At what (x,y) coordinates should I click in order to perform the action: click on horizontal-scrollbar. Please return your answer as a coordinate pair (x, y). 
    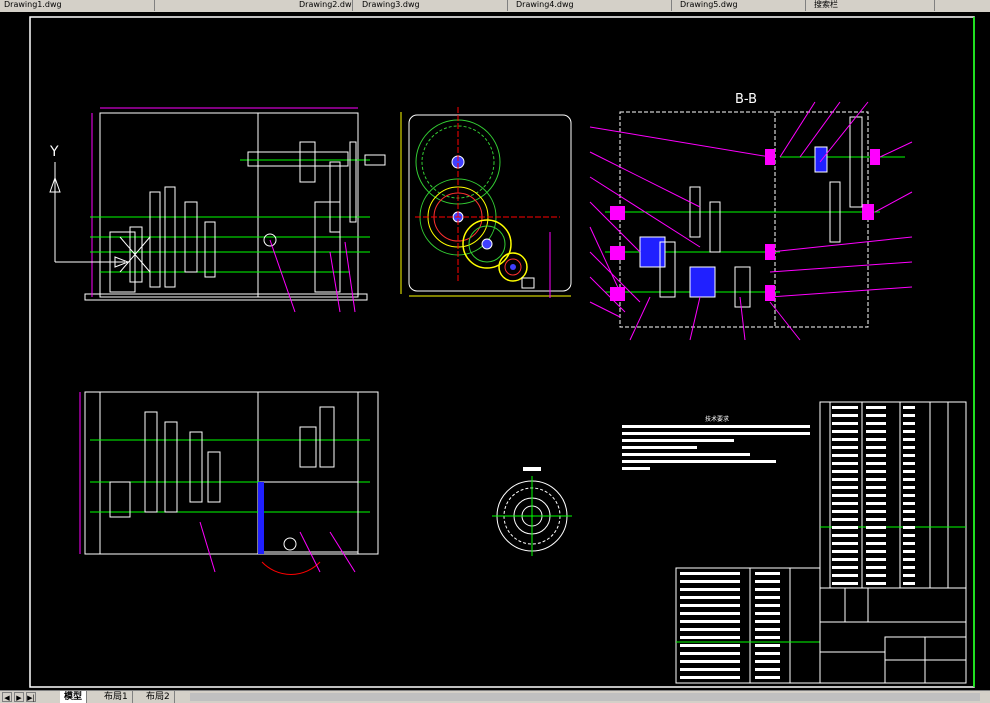
    Looking at the image, I should click on (585, 697).